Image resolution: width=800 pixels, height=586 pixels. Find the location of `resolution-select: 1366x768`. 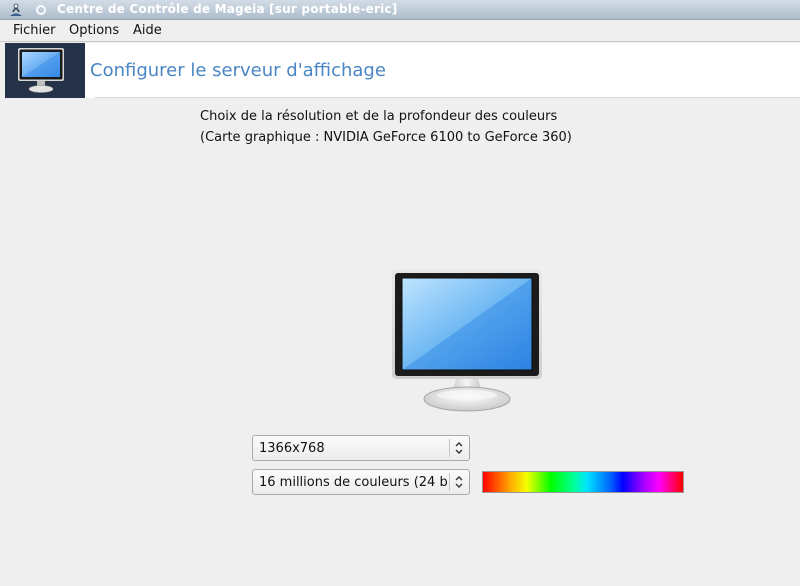

resolution-select: 1366x768 is located at coordinates (361, 448).